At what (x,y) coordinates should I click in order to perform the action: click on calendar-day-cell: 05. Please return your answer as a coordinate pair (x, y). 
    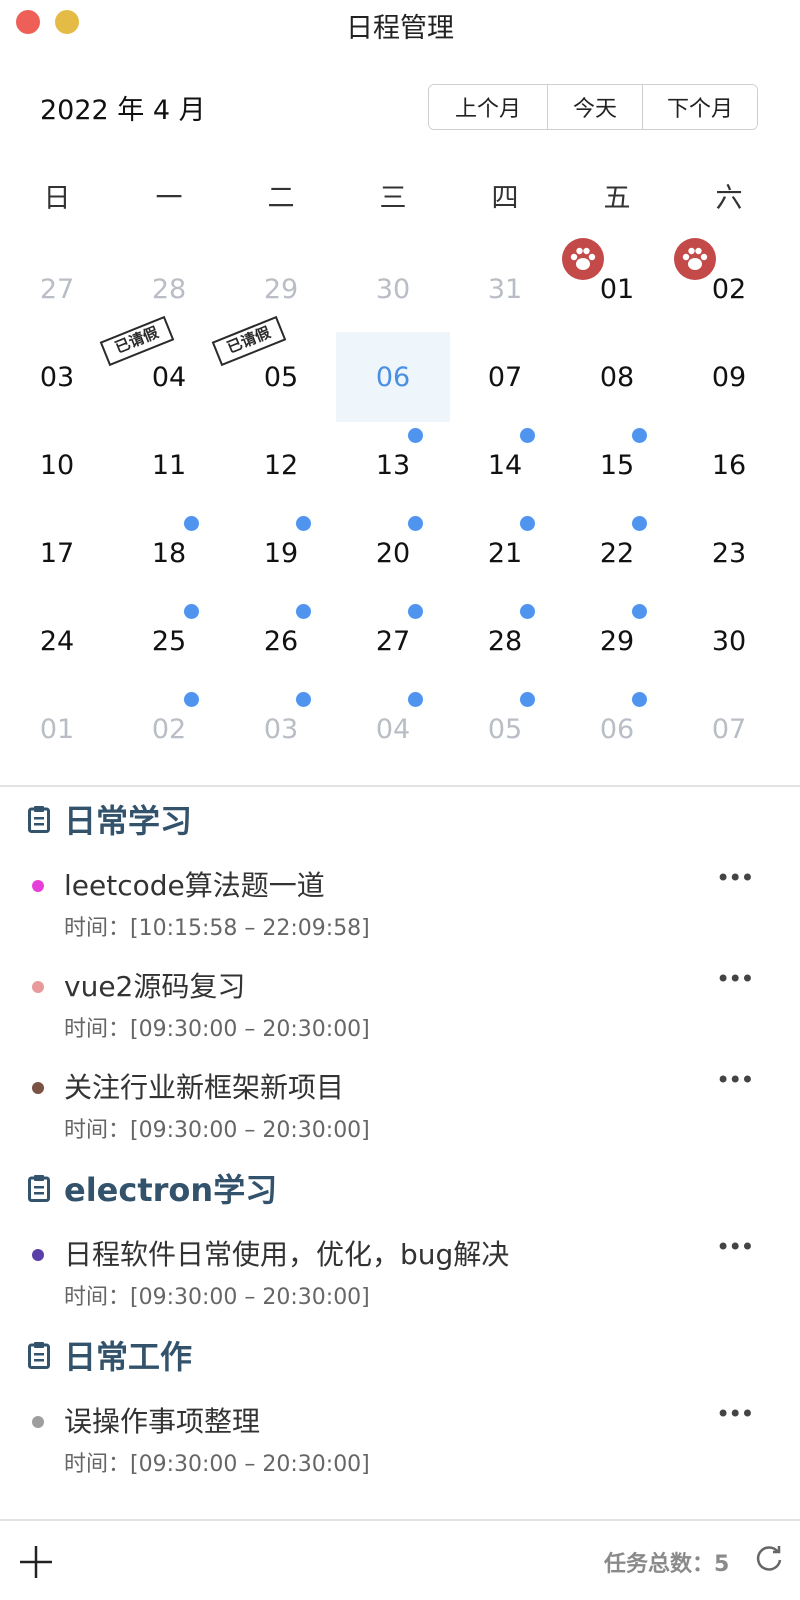
    Looking at the image, I should click on (505, 729).